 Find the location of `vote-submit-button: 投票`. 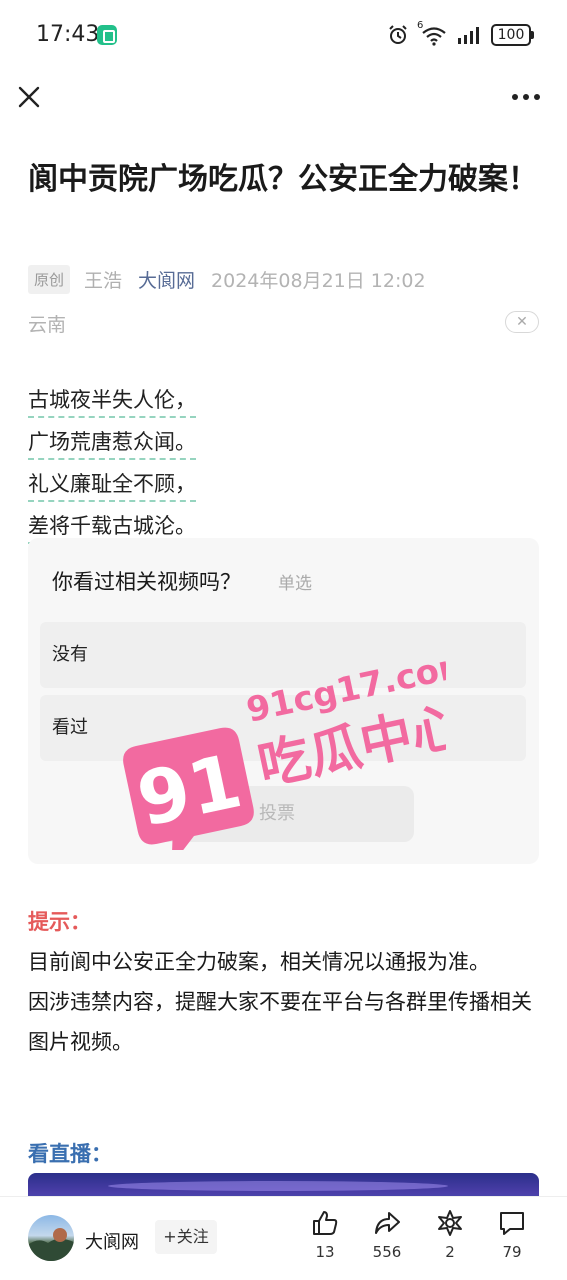

vote-submit-button: 投票 is located at coordinates (277, 814).